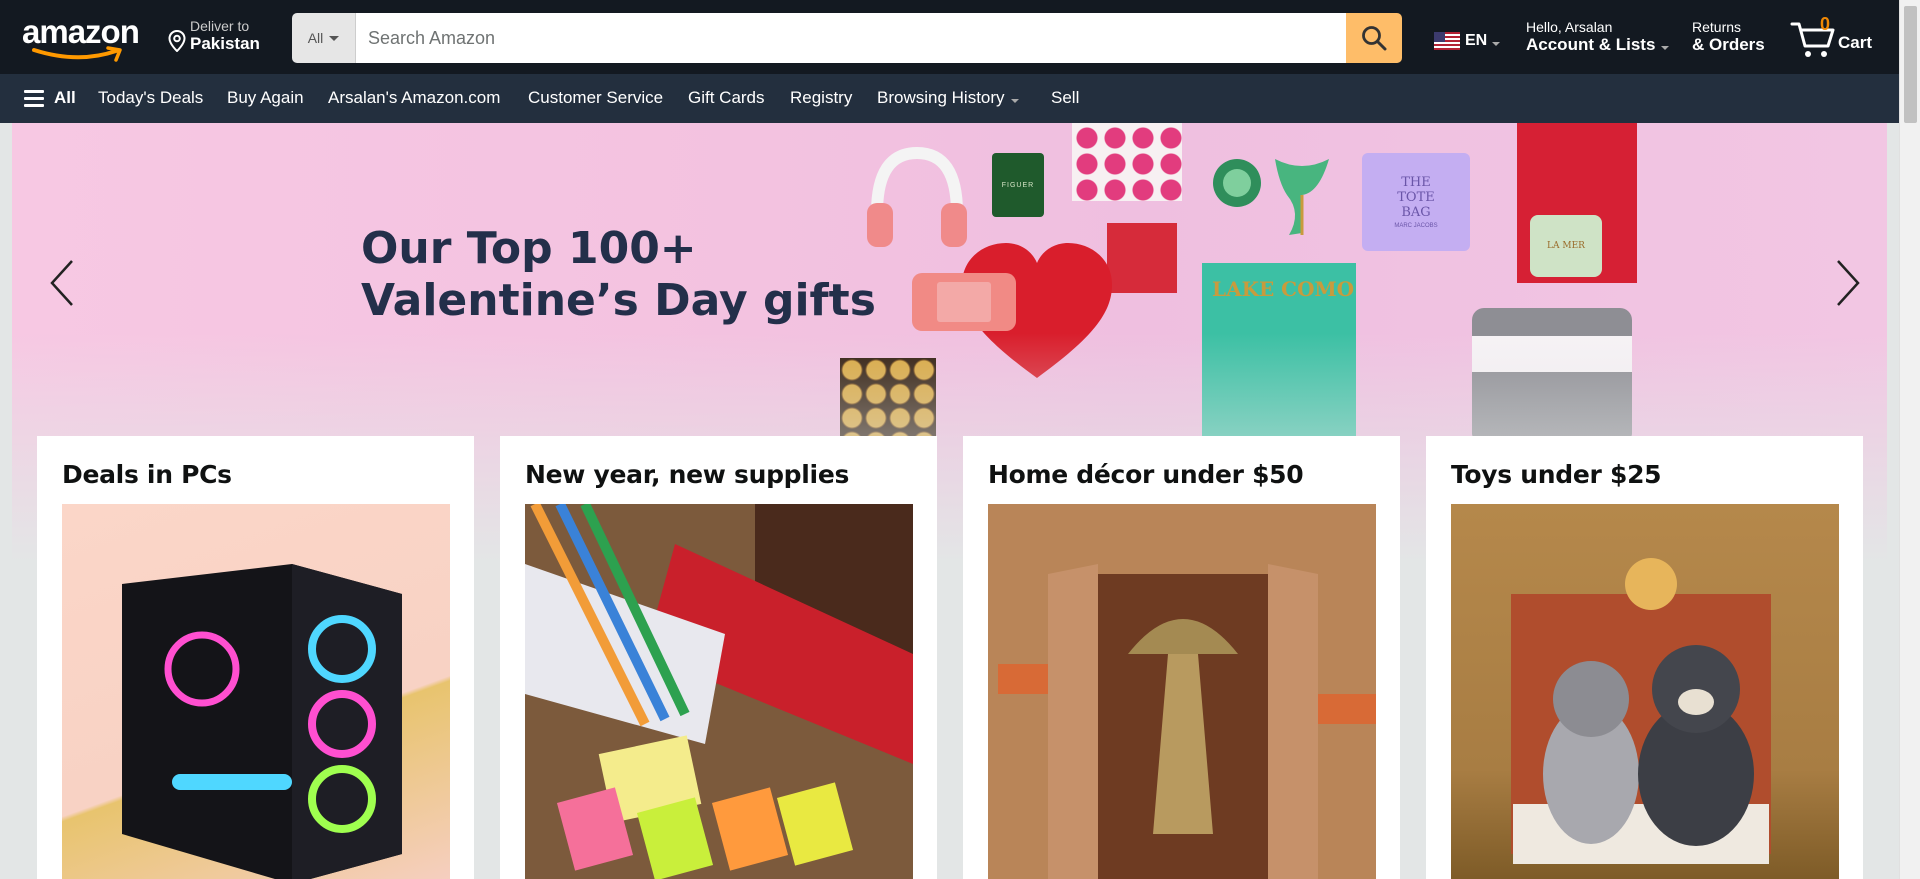 The width and height of the screenshot is (1920, 879). I want to click on location-pin-icon, so click(177, 41).